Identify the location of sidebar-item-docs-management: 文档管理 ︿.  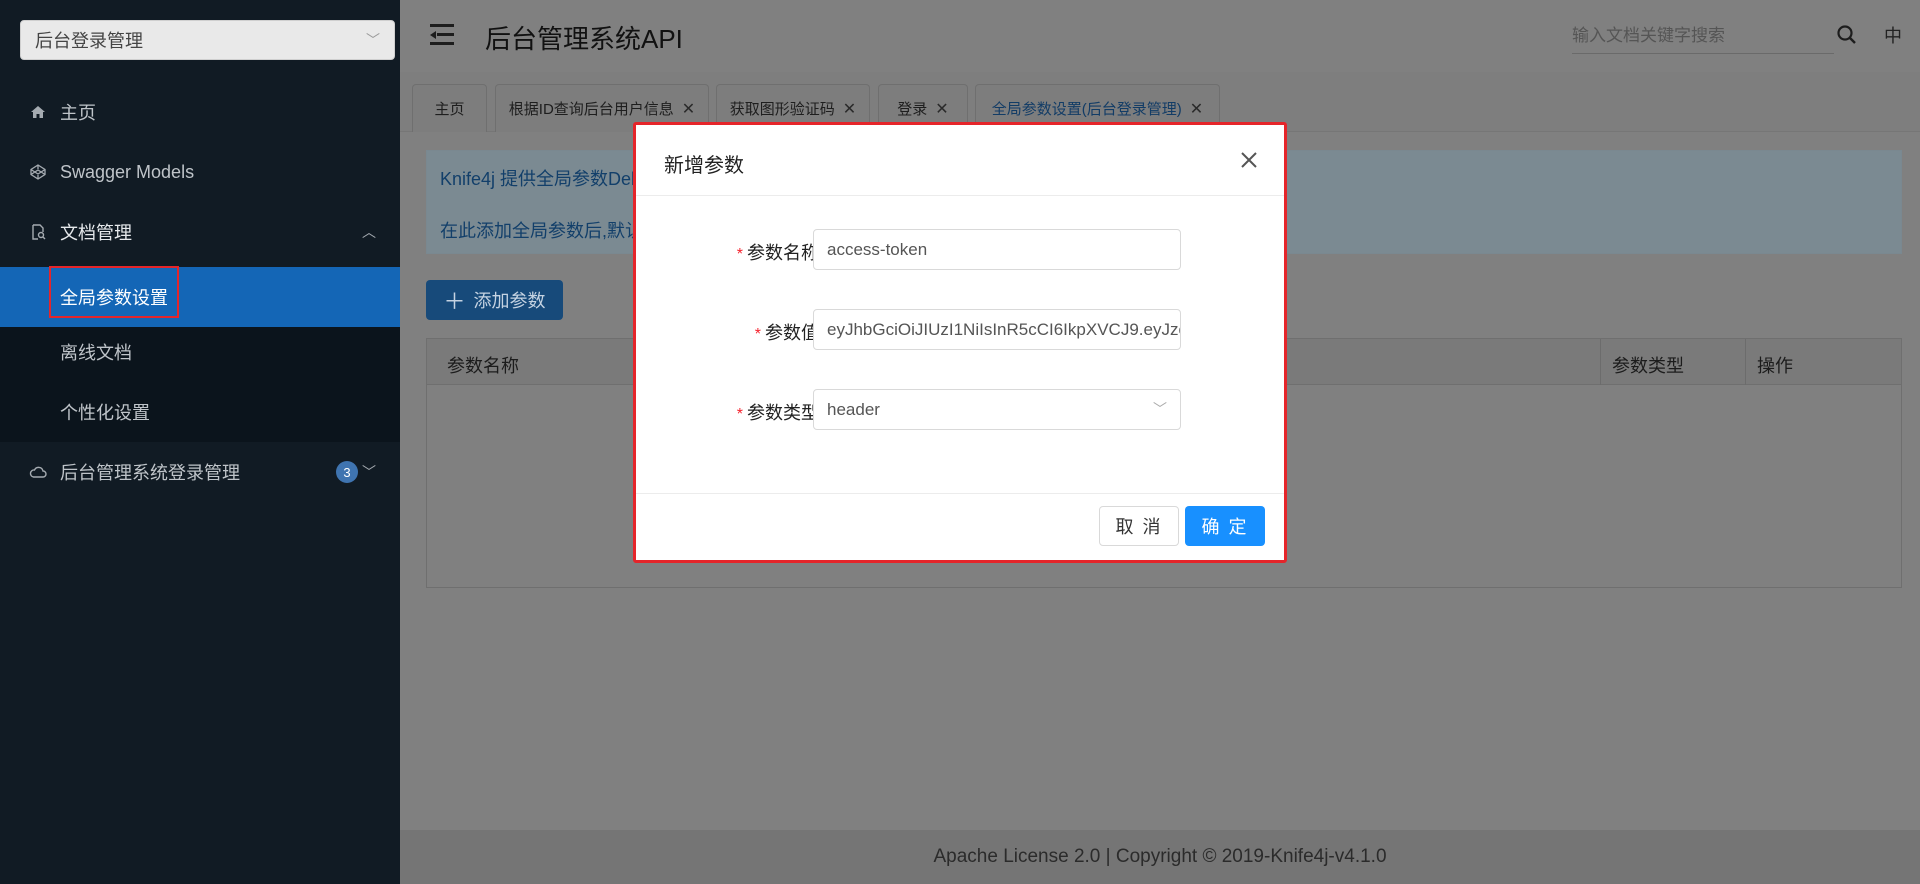
(200, 232).